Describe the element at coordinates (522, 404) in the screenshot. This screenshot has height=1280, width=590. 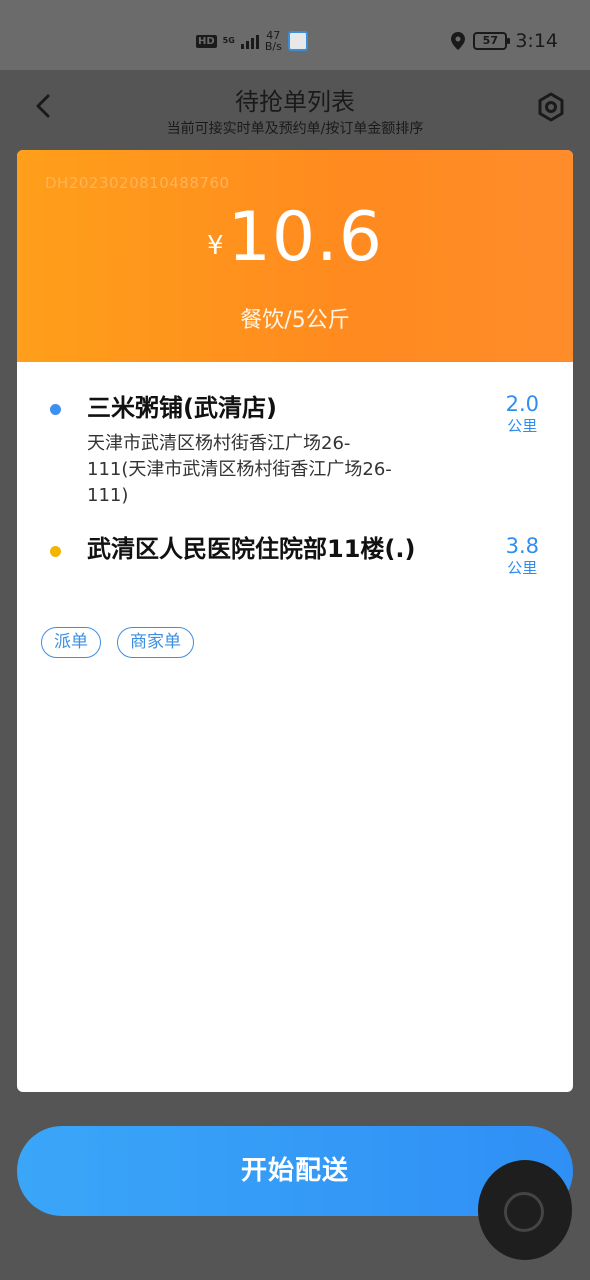
I see `pickup-distance-value: 2.0` at that location.